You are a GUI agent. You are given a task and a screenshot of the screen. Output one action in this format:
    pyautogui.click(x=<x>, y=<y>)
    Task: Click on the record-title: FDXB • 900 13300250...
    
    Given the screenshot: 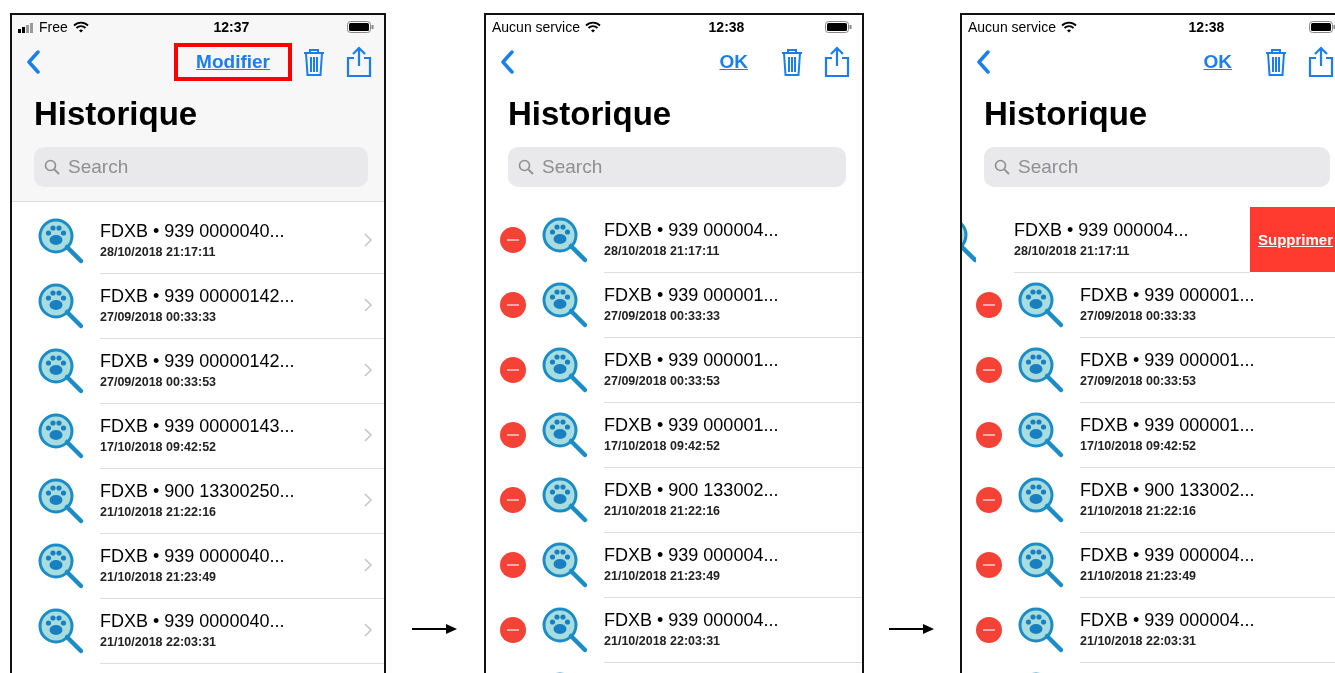 What is the action you would take?
    pyautogui.click(x=198, y=491)
    